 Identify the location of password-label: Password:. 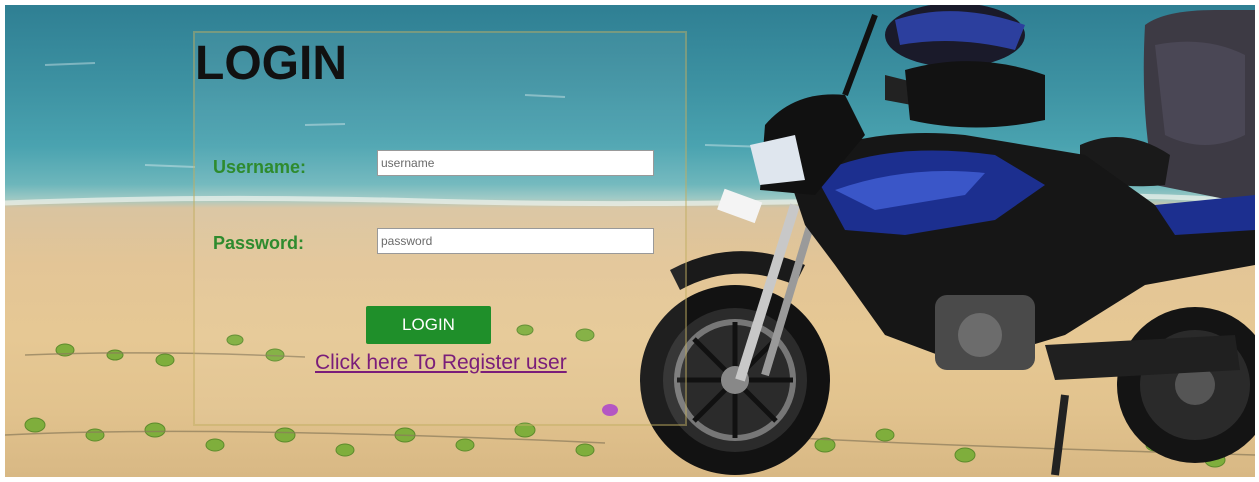
(259, 243).